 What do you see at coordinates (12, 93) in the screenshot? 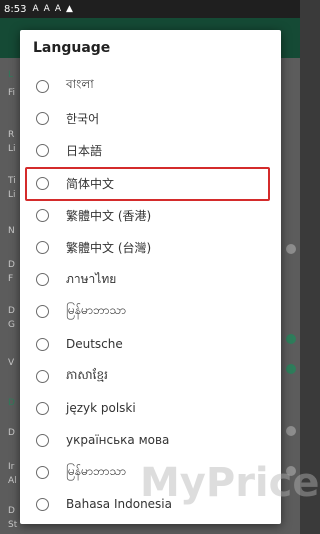
I see `background-text-fragment: Fi` at bounding box center [12, 93].